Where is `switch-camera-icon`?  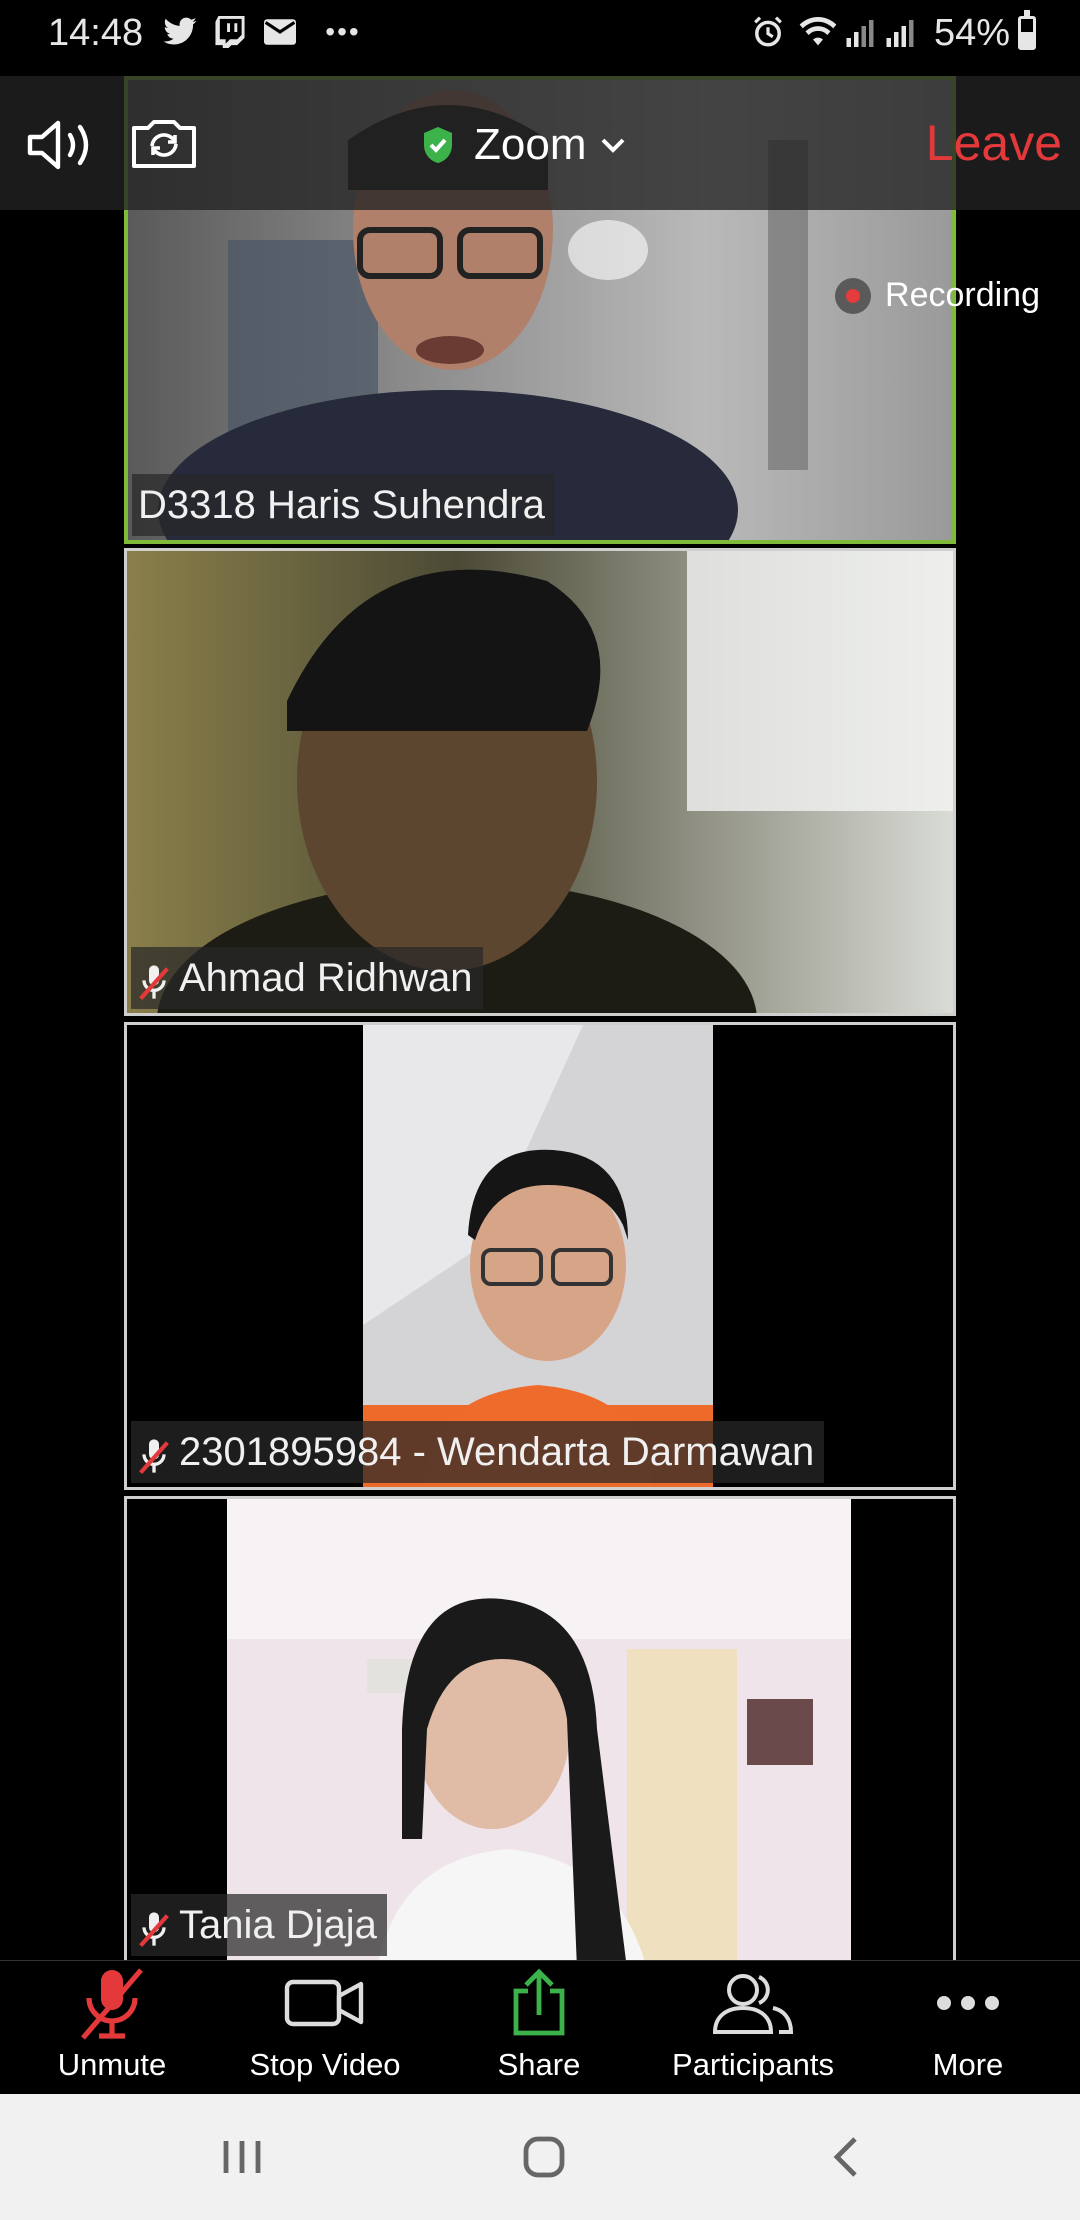 switch-camera-icon is located at coordinates (164, 144).